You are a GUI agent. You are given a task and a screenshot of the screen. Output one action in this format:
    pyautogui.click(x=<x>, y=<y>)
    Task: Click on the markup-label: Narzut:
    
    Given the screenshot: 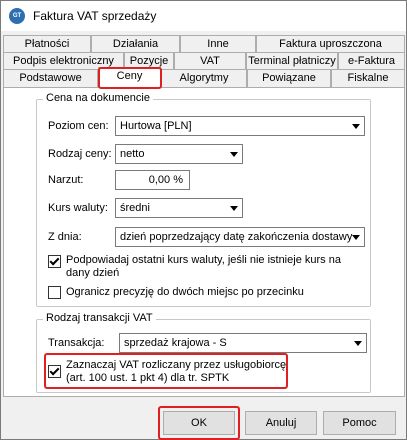 What is the action you would take?
    pyautogui.click(x=66, y=180)
    